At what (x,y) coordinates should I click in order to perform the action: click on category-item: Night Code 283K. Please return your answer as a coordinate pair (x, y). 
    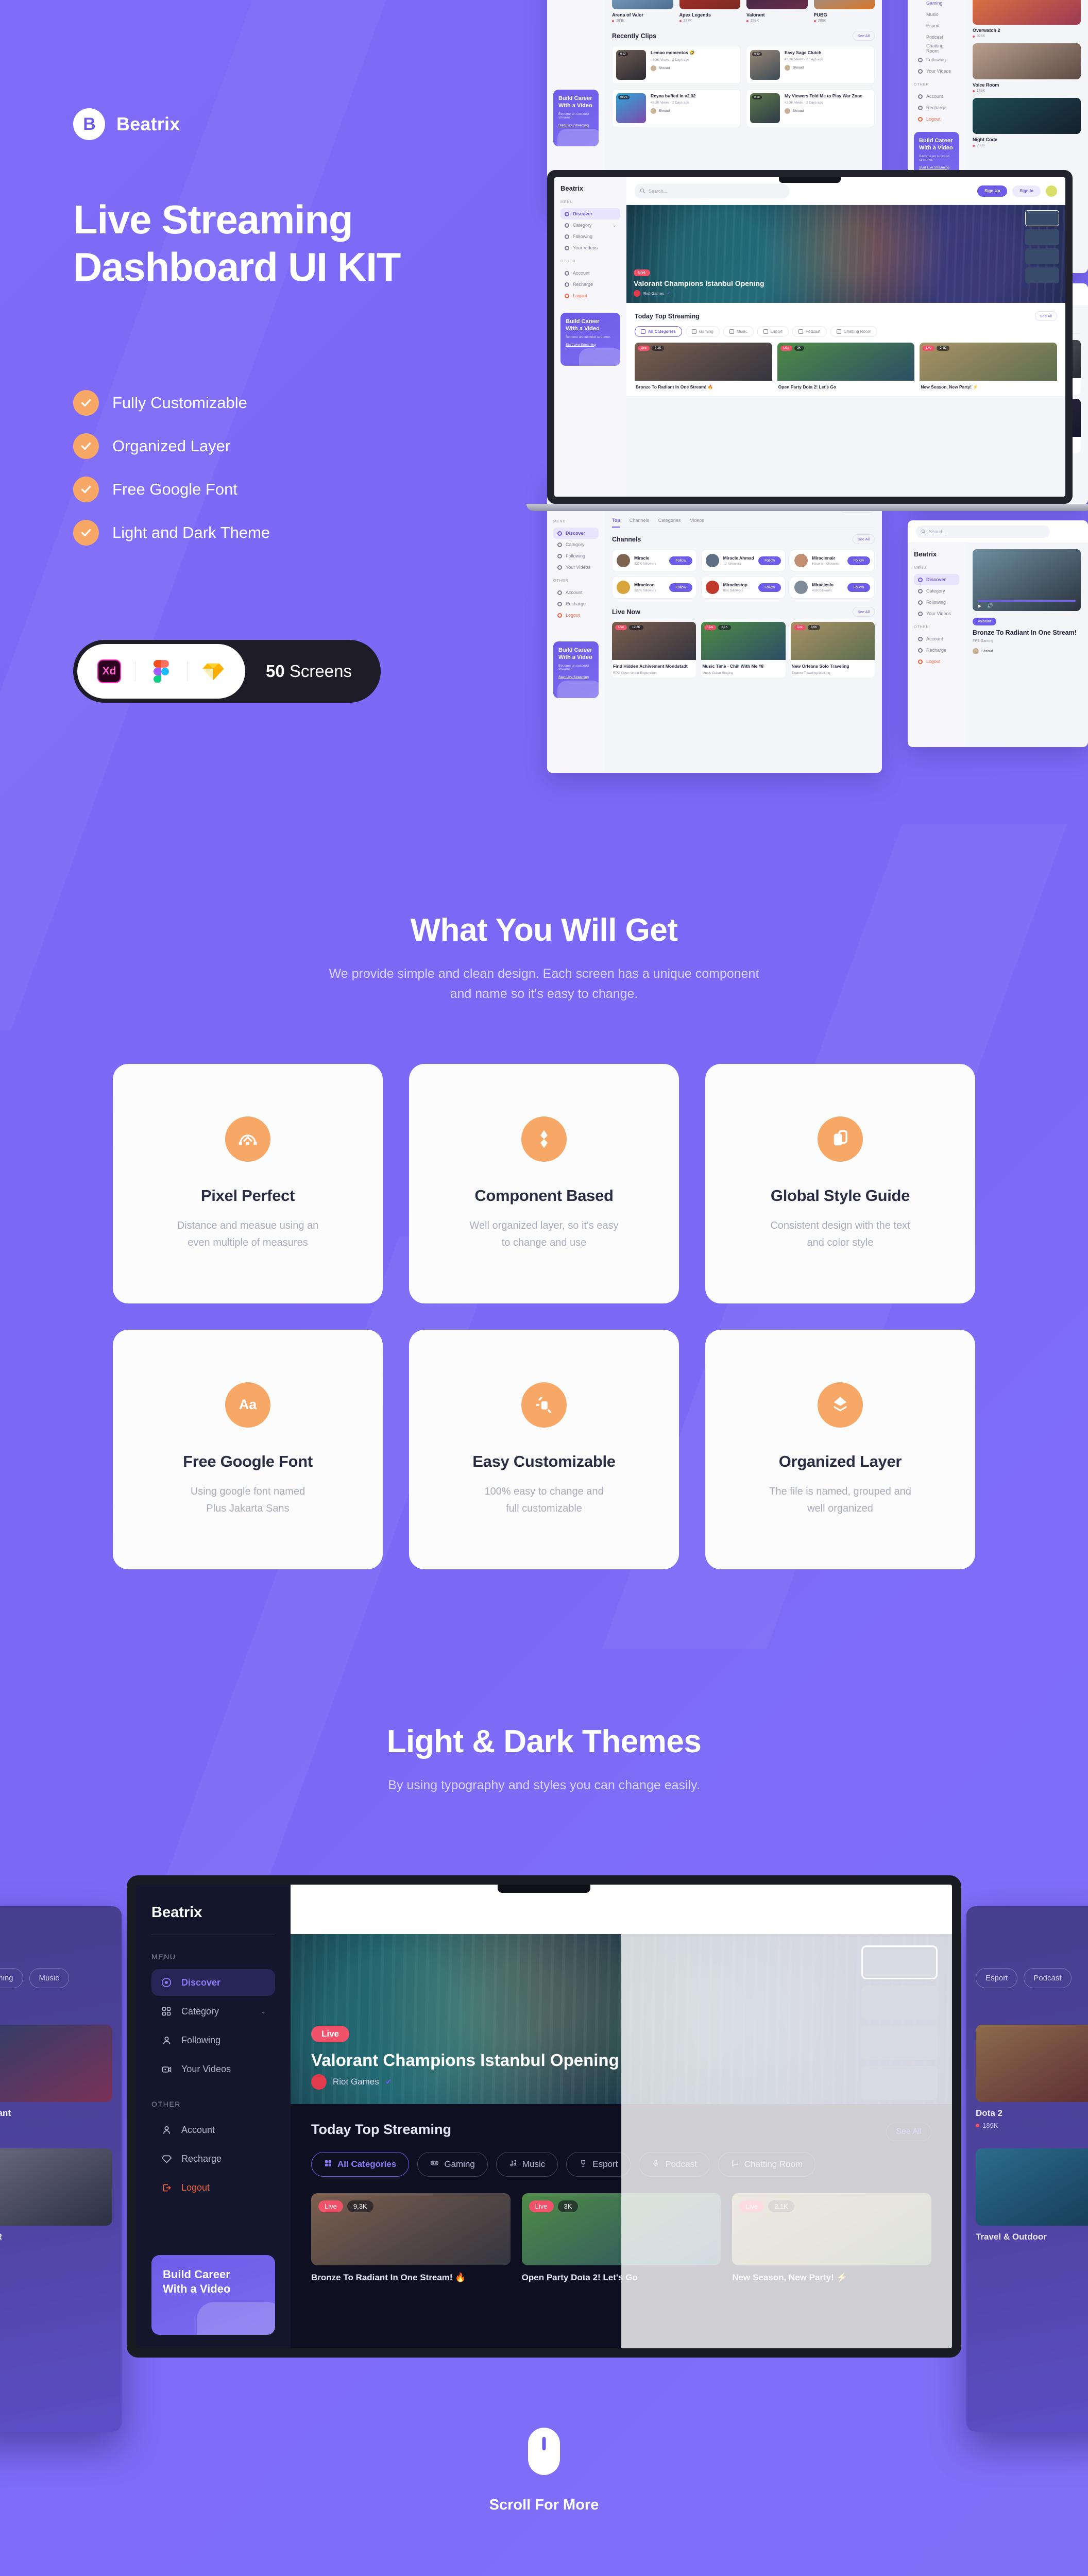
    Looking at the image, I should click on (1027, 122).